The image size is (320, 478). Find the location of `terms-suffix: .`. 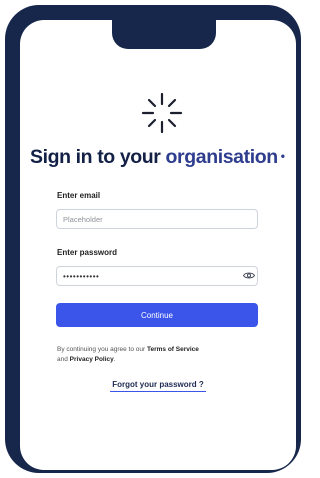

terms-suffix: . is located at coordinates (114, 359).